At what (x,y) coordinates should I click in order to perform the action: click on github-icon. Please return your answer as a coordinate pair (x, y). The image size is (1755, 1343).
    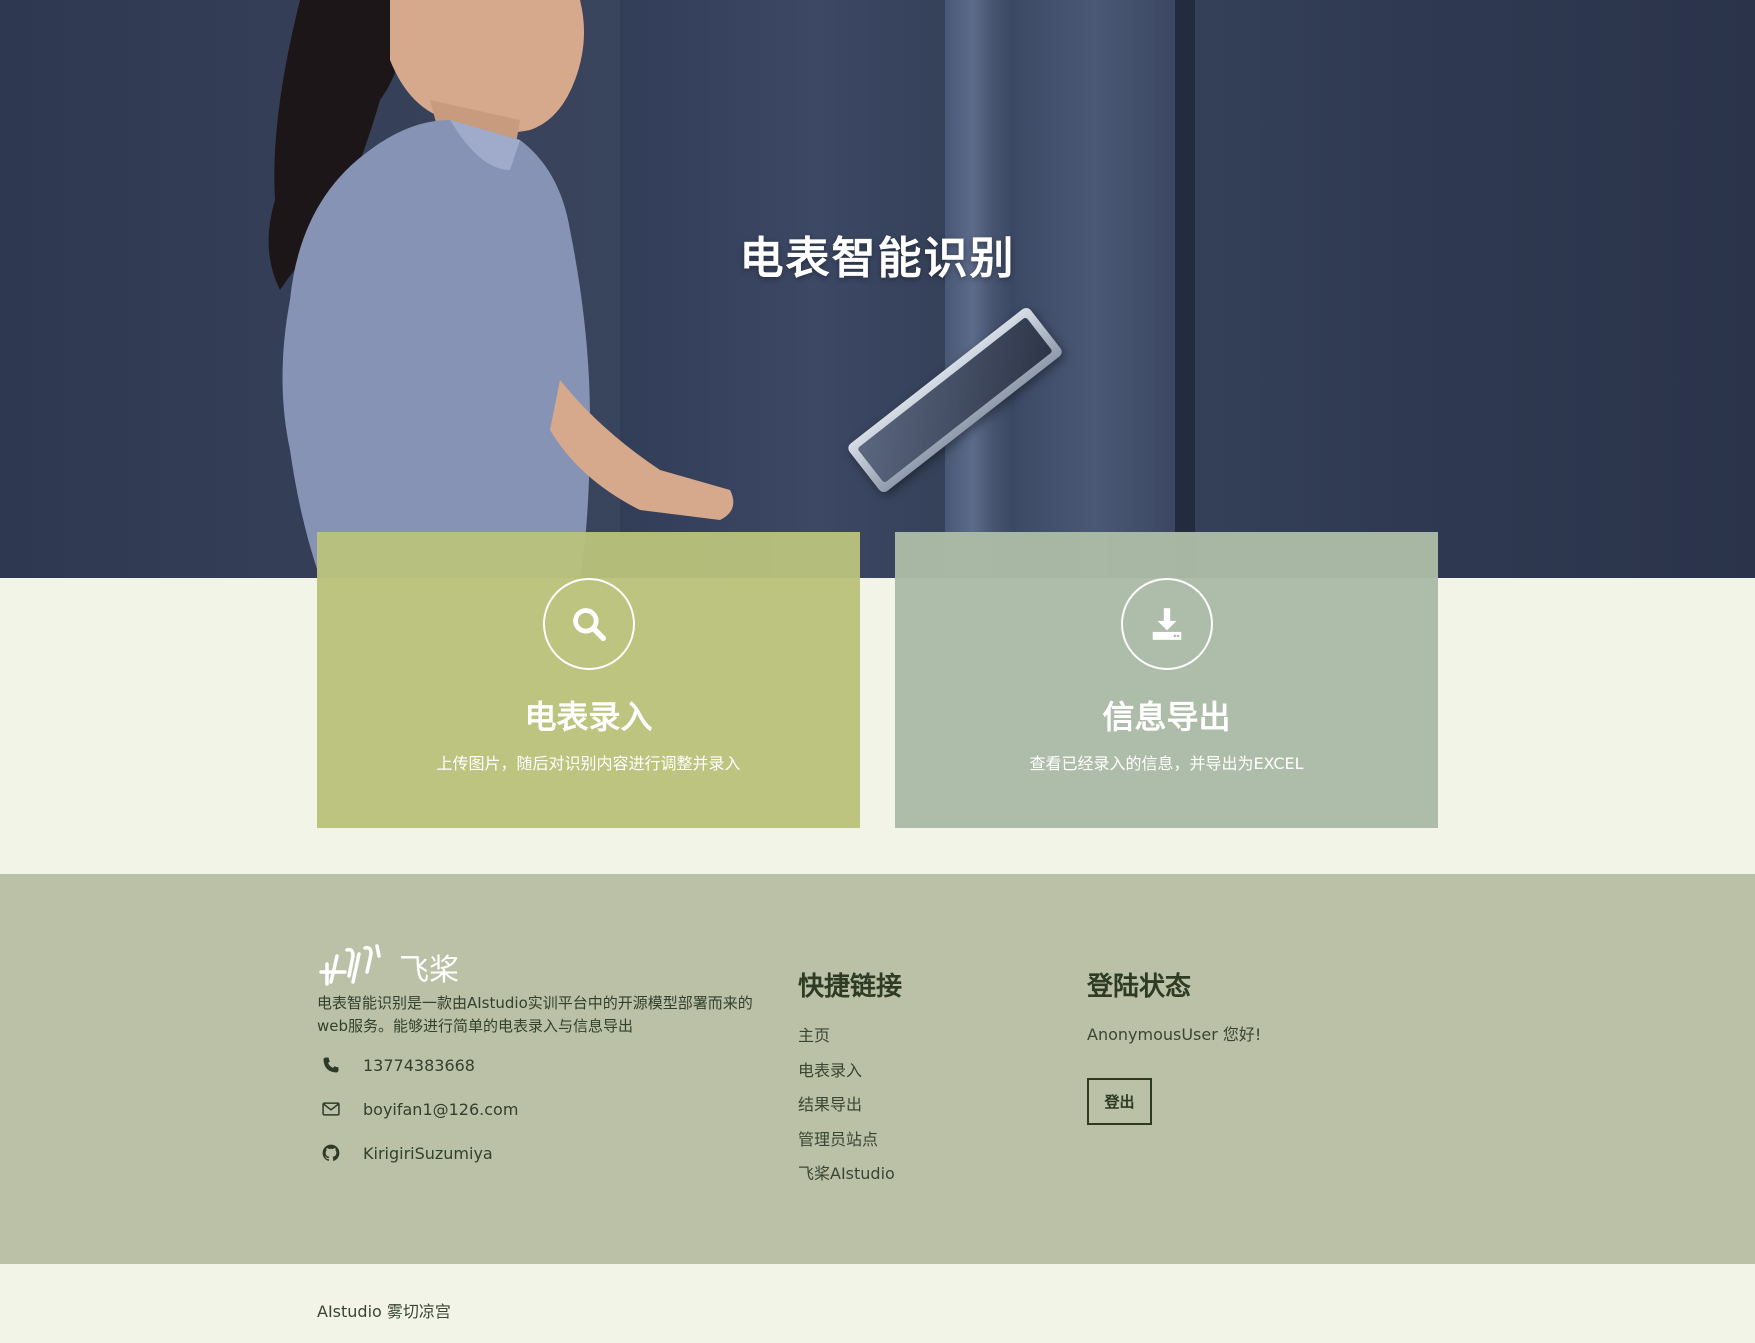
    Looking at the image, I should click on (336, 1153).